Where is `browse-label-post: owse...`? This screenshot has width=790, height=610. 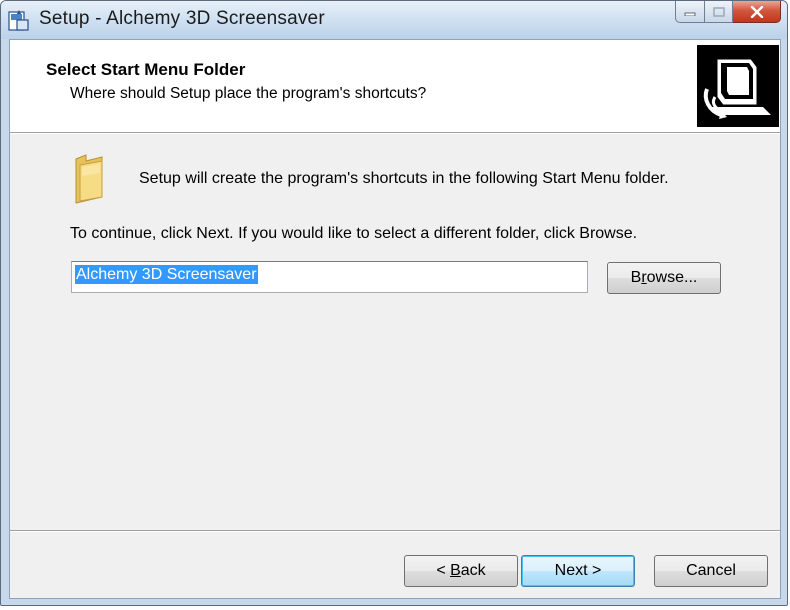
browse-label-post: owse... is located at coordinates (672, 277).